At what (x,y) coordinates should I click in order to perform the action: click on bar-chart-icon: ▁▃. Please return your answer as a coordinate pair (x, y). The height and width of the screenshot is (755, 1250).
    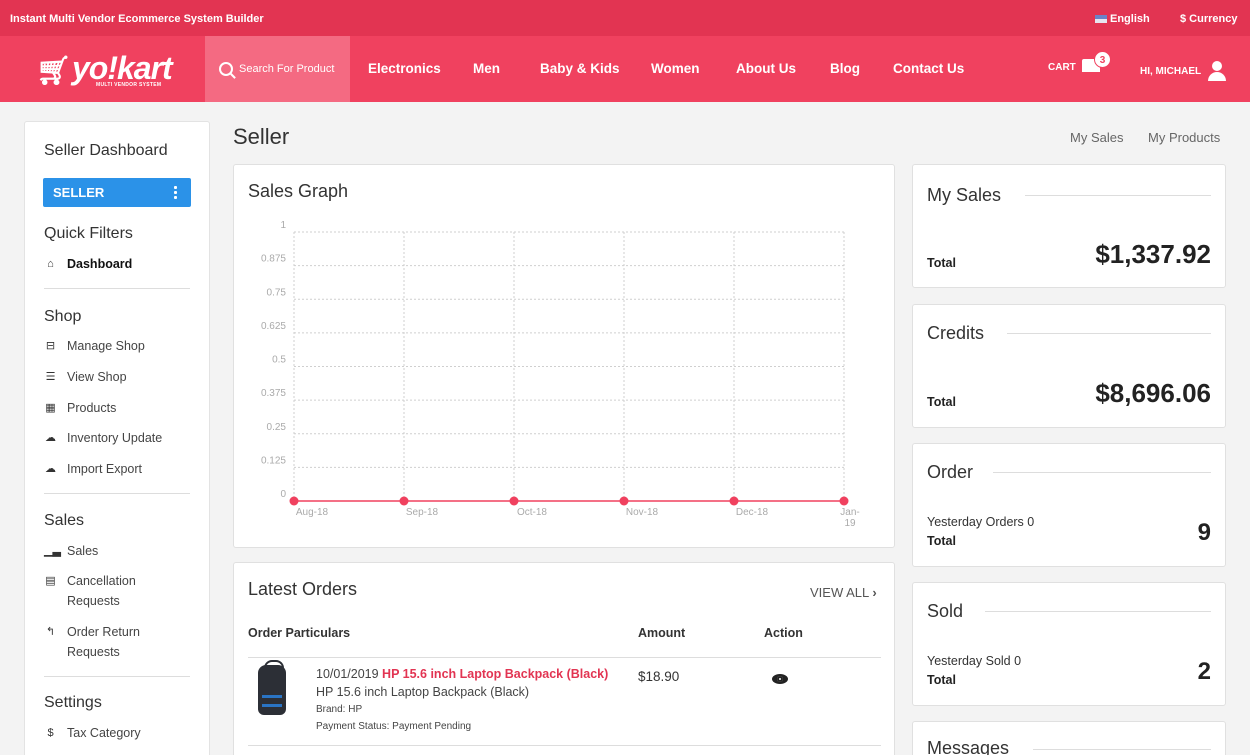
    Looking at the image, I should click on (52, 551).